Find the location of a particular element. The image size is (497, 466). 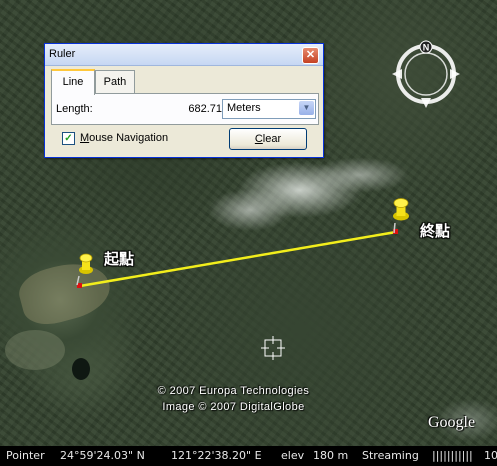

end-point-label: 終點 is located at coordinates (435, 231).